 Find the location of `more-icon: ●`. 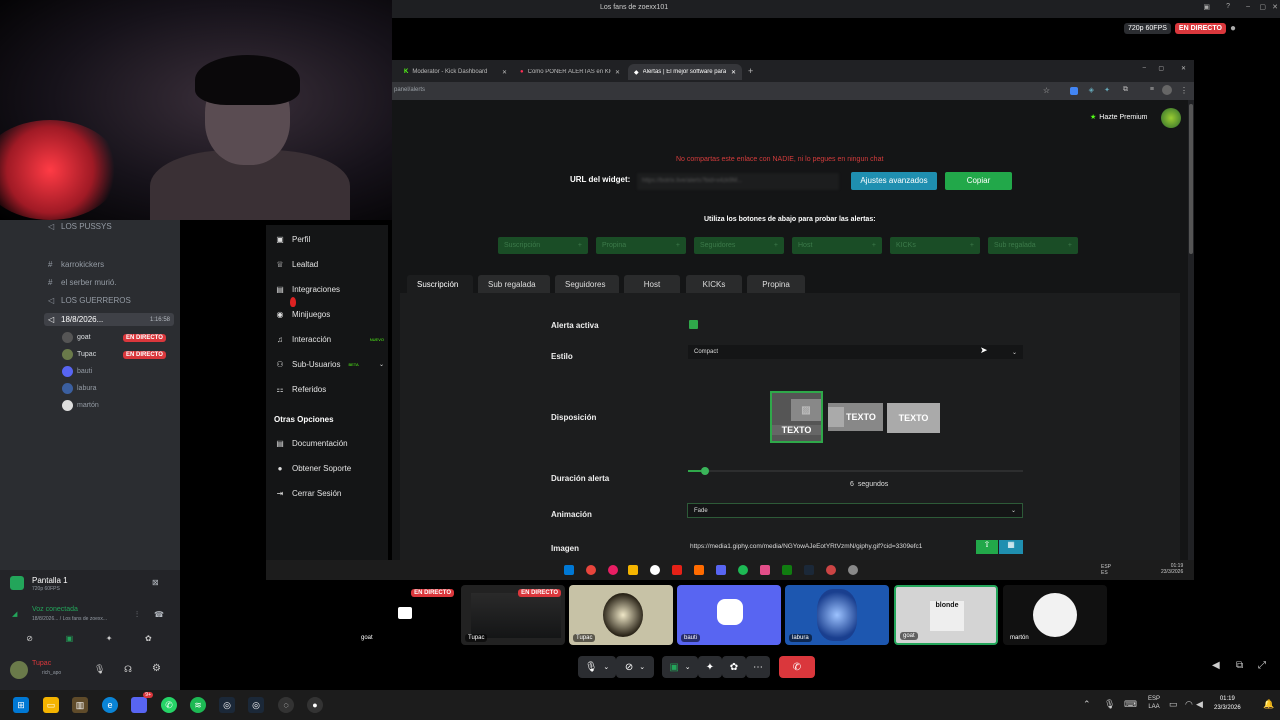

more-icon: ● is located at coordinates (1233, 28).